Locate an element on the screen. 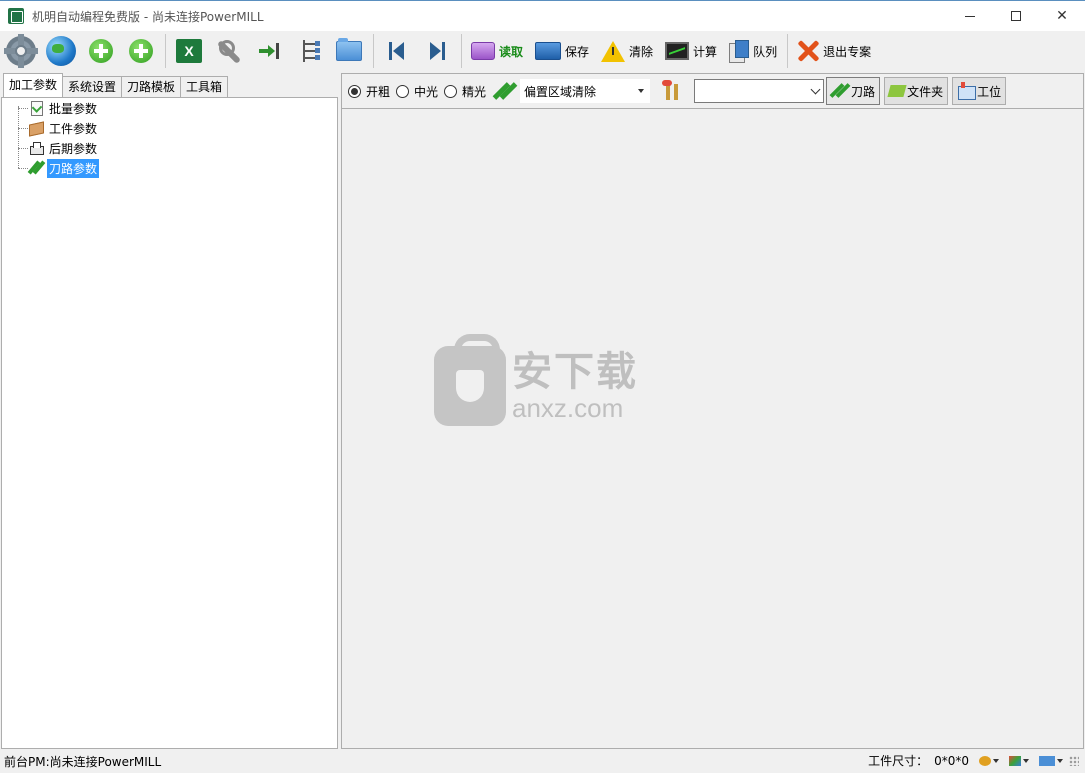  close-icon: ✕ is located at coordinates (1062, 16).